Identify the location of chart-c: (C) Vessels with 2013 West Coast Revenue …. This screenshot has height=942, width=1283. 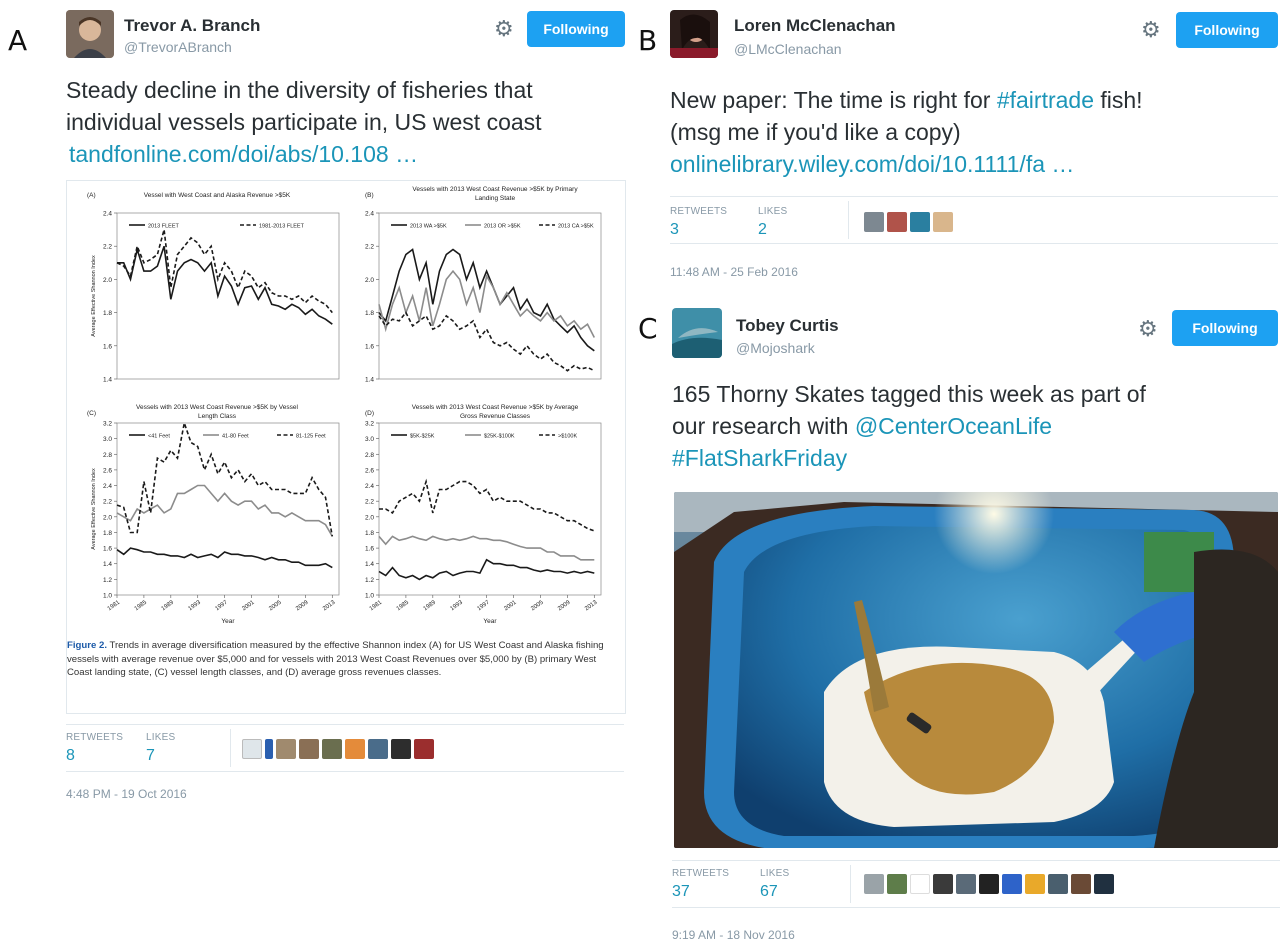
(213, 514).